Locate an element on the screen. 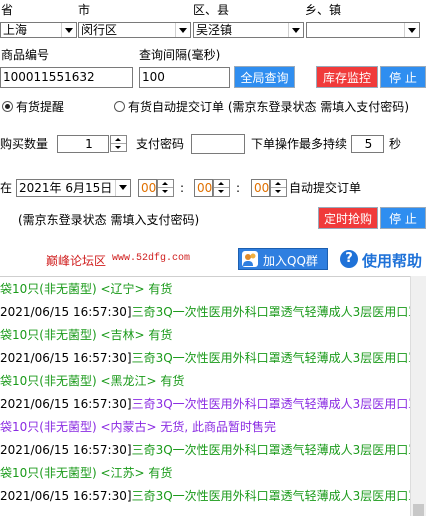 The width and height of the screenshot is (426, 517). calendar-dropdown-icon is located at coordinates (122, 188).